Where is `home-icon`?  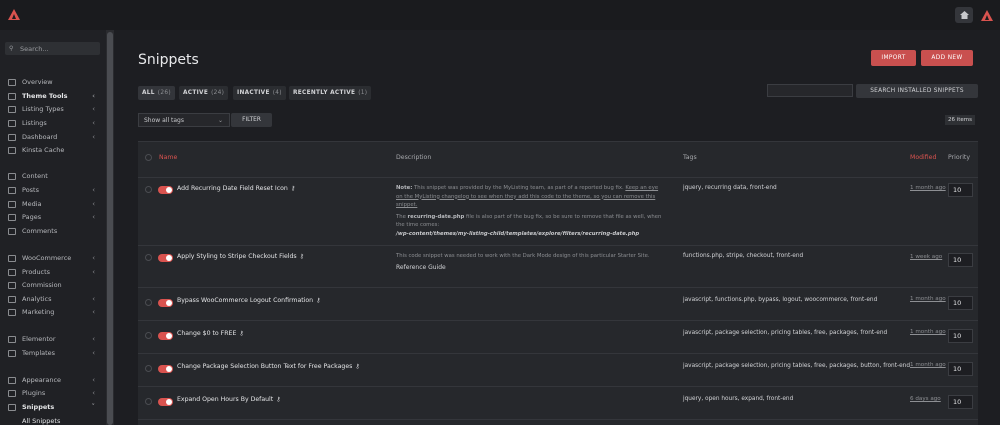
home-icon is located at coordinates (964, 15).